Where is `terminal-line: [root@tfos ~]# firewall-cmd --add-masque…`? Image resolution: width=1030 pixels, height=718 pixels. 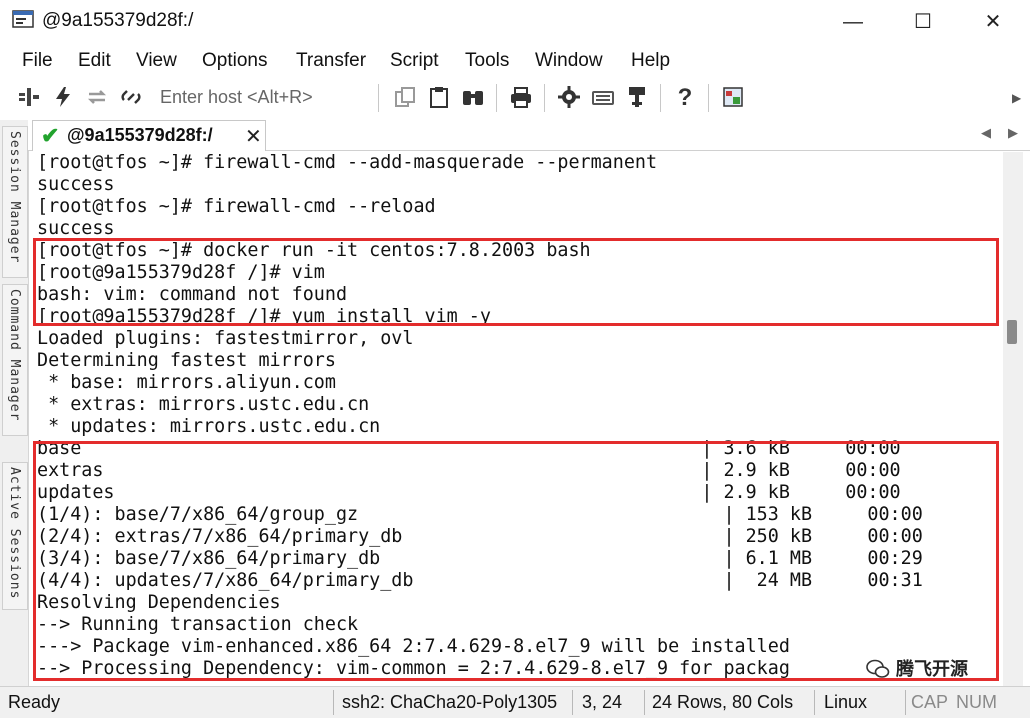 terminal-line: [root@tfos ~]# firewall-cmd --add-masque… is located at coordinates (347, 162).